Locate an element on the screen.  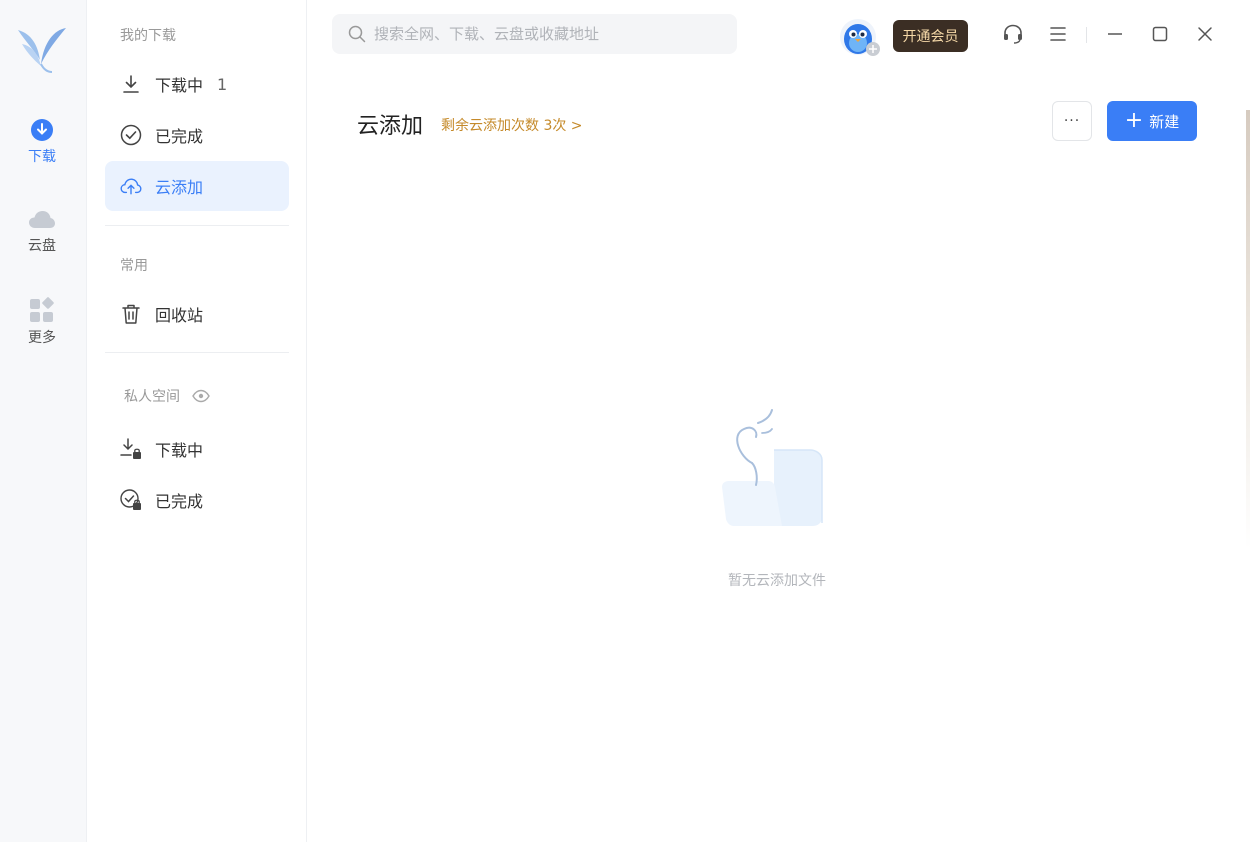
menu-icon is located at coordinates (1058, 34).